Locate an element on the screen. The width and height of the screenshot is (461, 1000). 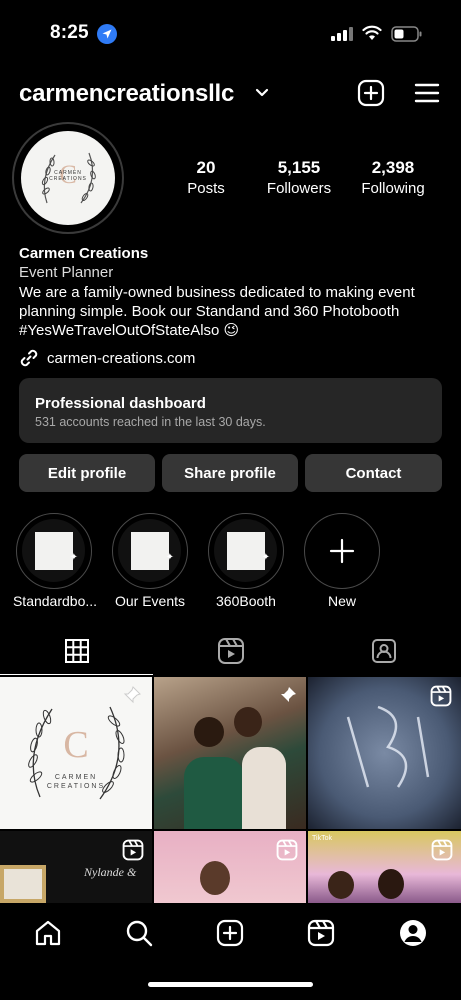
highlight-label: Our Events is located at coordinates (150, 601).